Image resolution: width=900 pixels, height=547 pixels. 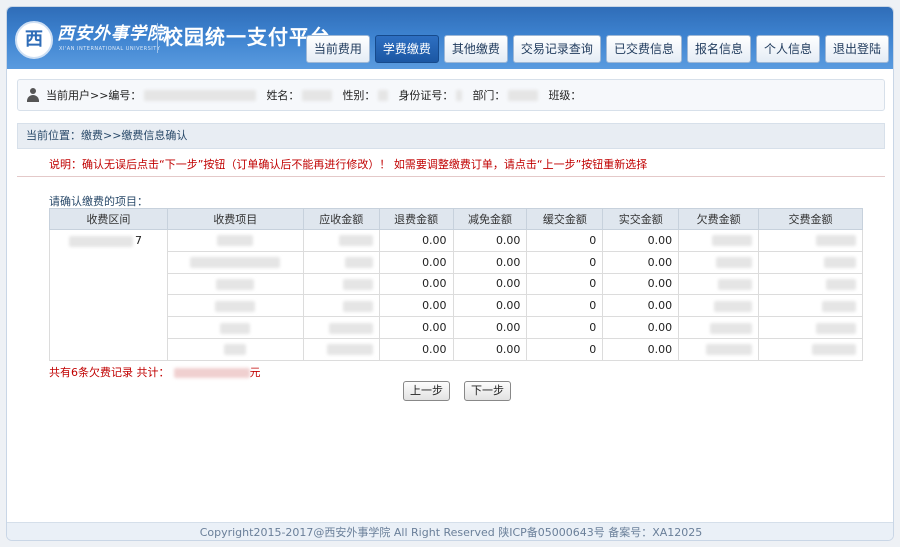 What do you see at coordinates (94, 95) in the screenshot?
I see `current-user-label: 当前用户>>编号：` at bounding box center [94, 95].